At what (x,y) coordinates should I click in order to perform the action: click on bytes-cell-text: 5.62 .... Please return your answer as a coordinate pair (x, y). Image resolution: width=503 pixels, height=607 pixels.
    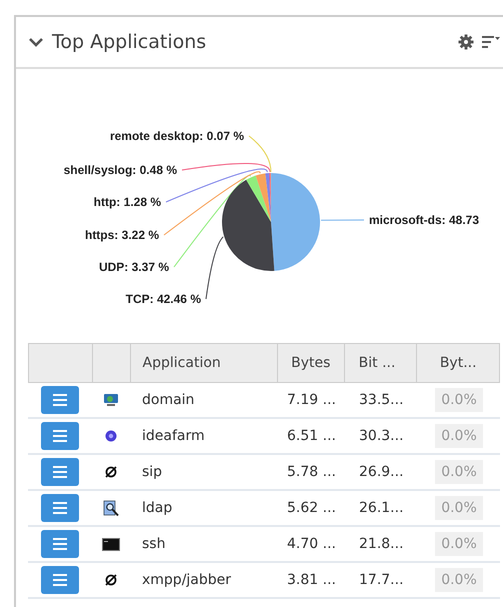
    Looking at the image, I should click on (311, 508).